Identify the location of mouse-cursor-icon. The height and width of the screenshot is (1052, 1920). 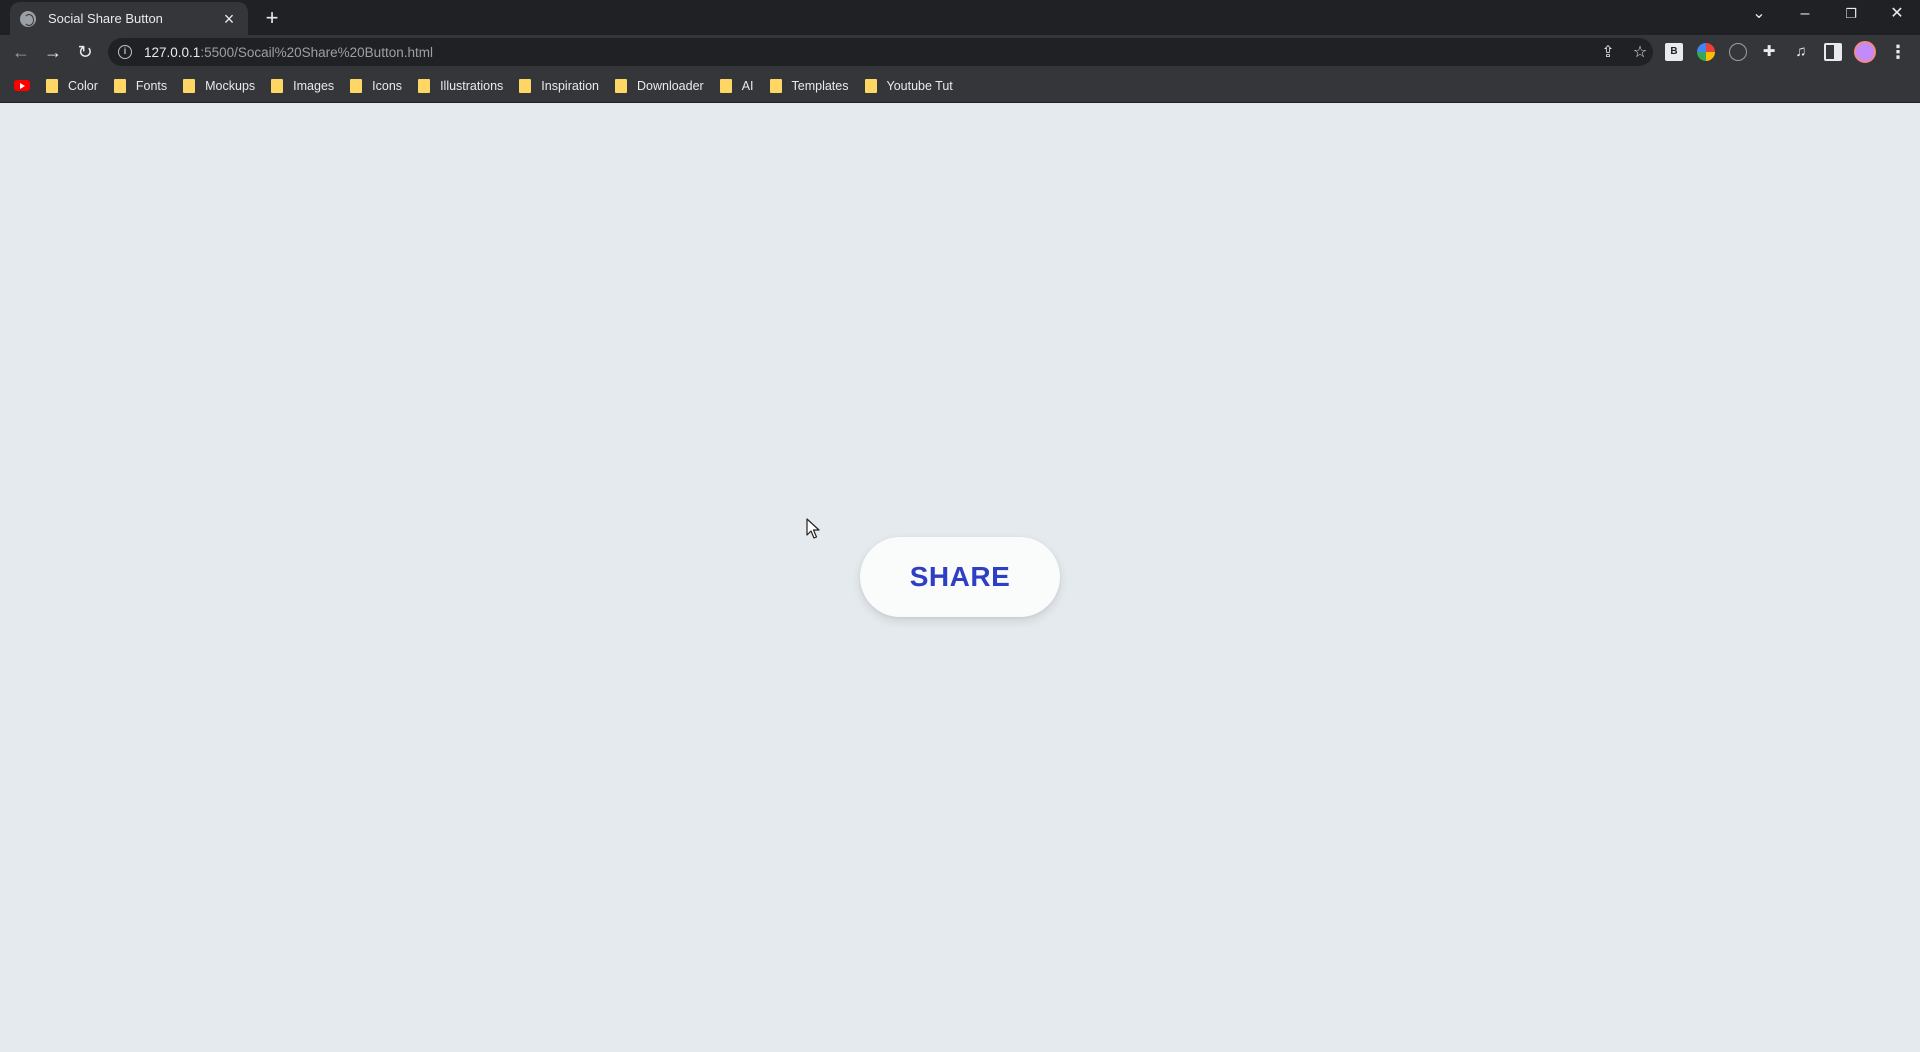
(813, 528).